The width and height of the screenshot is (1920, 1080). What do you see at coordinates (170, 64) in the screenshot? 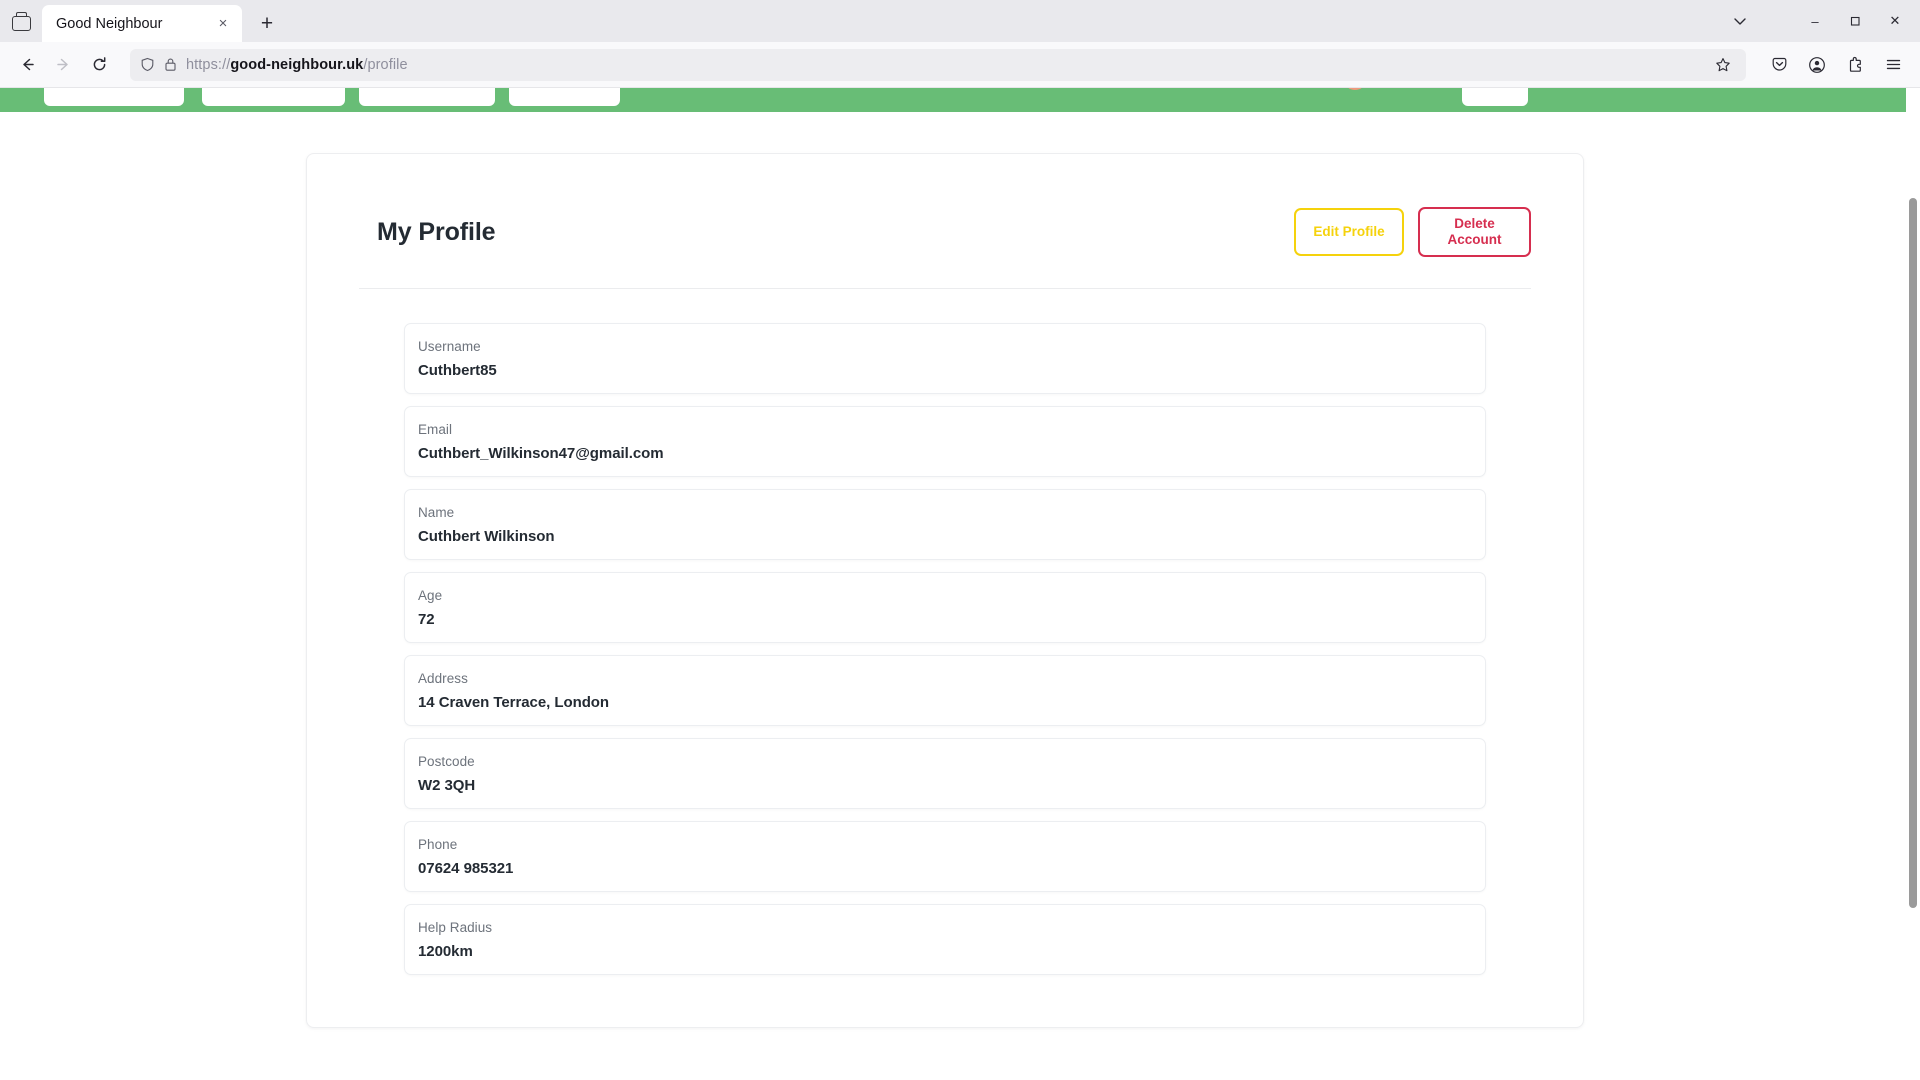
I see `padlock-icon` at bounding box center [170, 64].